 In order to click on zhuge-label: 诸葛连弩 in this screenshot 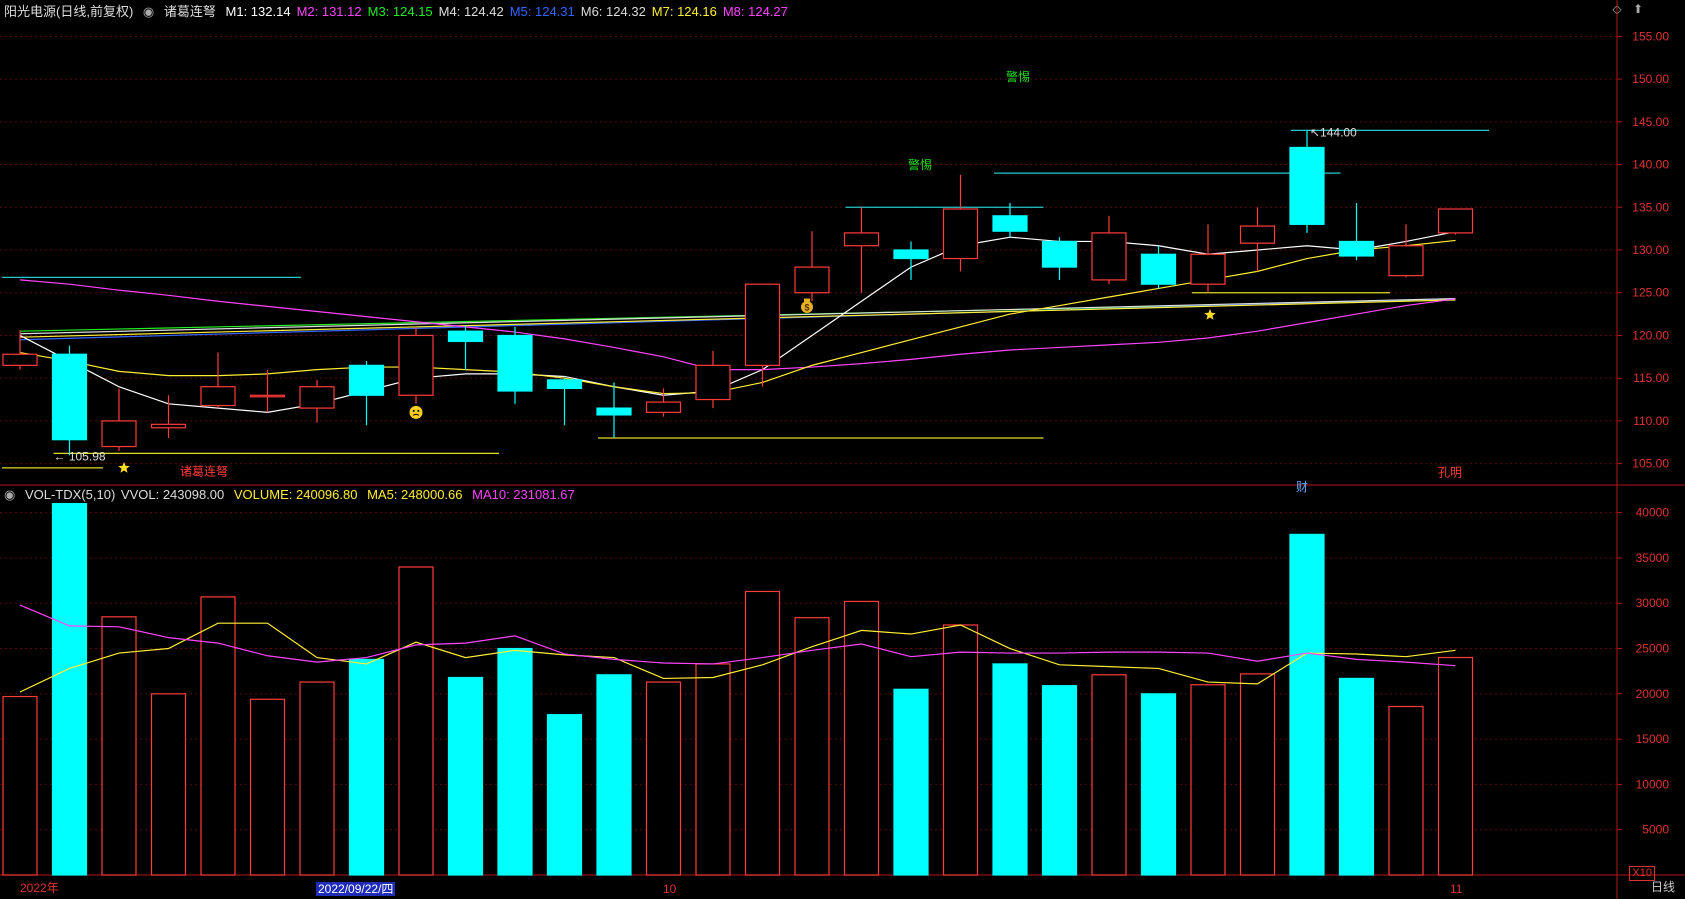, I will do `click(204, 471)`.